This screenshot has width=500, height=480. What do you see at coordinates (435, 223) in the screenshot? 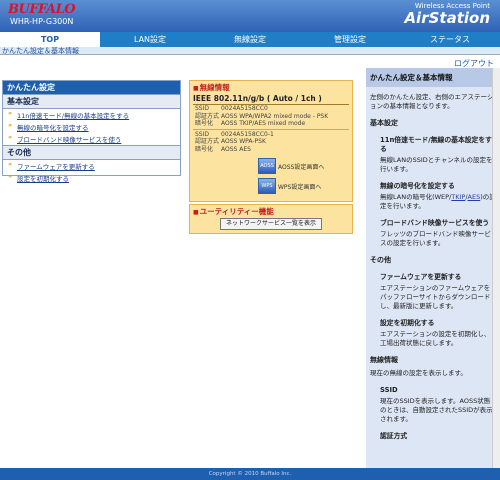
I see `help-video-heading: ブロードバンド映像サービスを使う` at bounding box center [435, 223].